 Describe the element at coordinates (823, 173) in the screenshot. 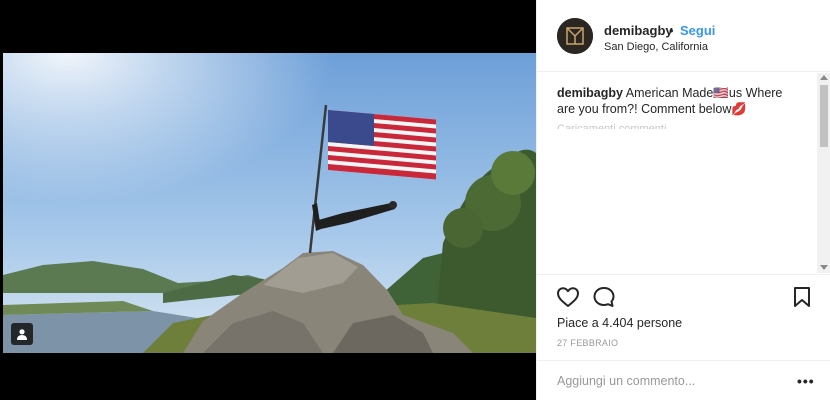

I see `comments-scrollbar` at that location.